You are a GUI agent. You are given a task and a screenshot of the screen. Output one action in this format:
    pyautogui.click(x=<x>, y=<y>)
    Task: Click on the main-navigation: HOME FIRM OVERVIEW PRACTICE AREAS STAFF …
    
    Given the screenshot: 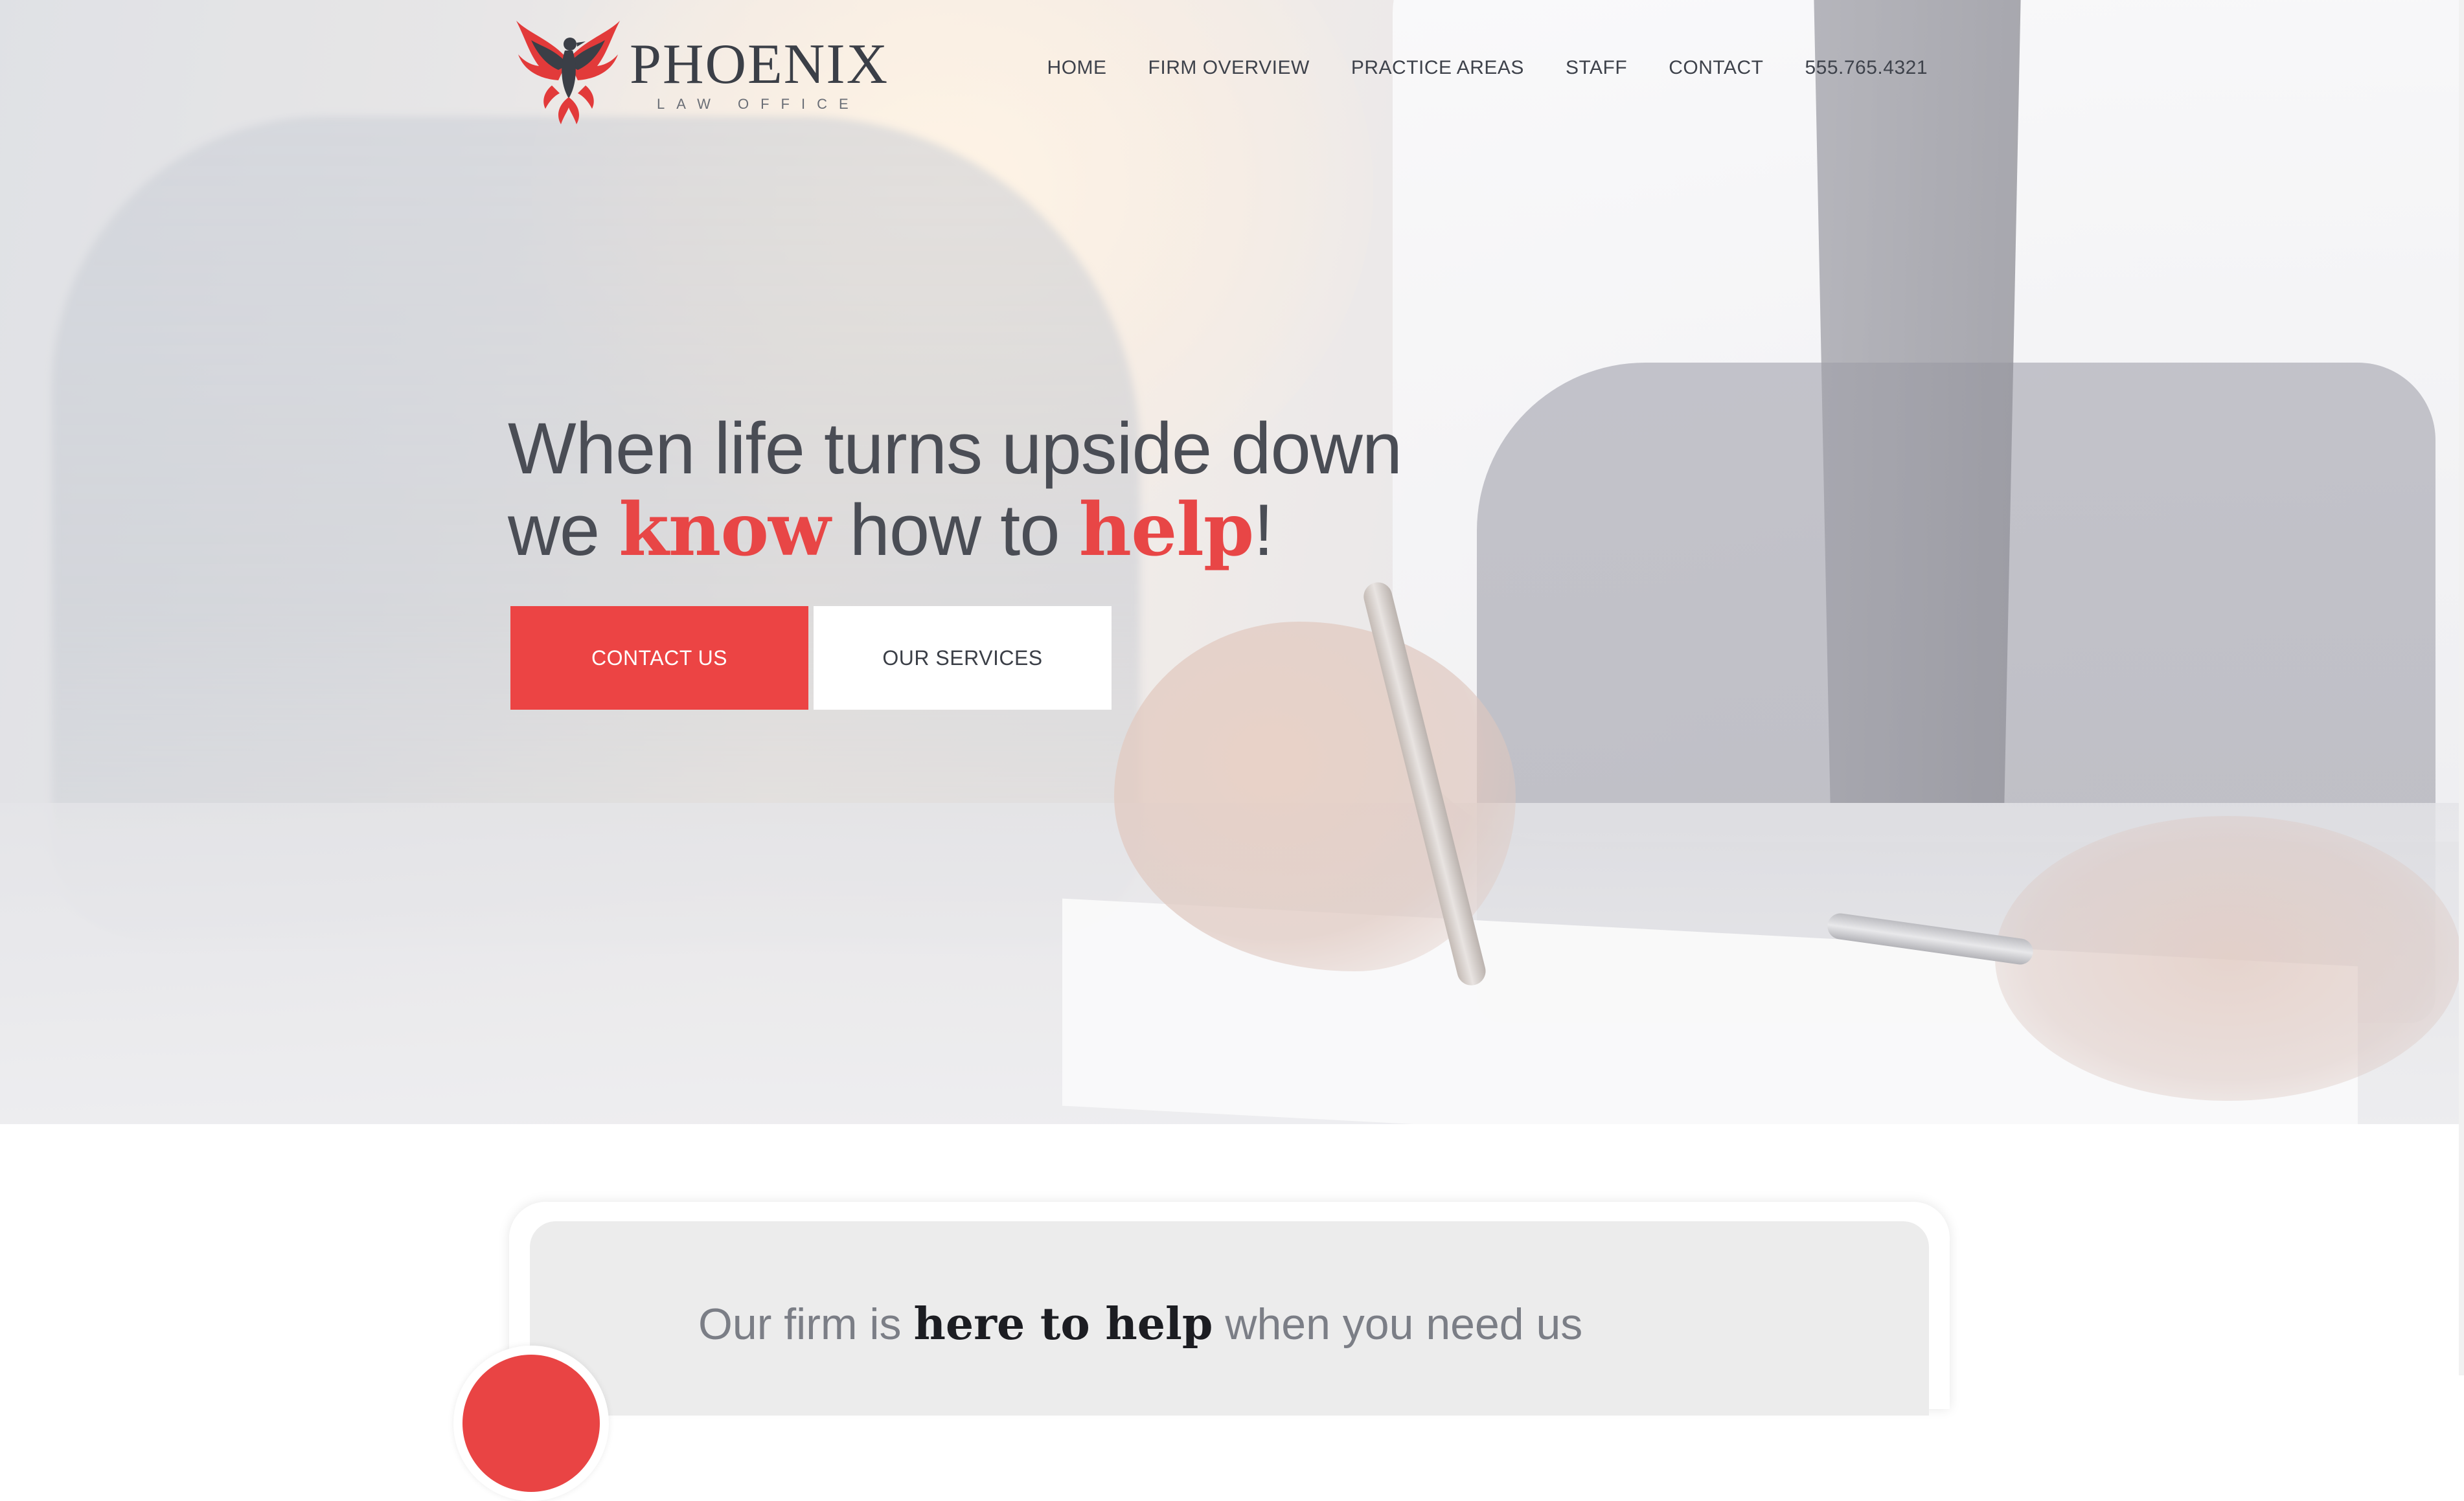 What is the action you would take?
    pyautogui.click(x=1487, y=68)
    